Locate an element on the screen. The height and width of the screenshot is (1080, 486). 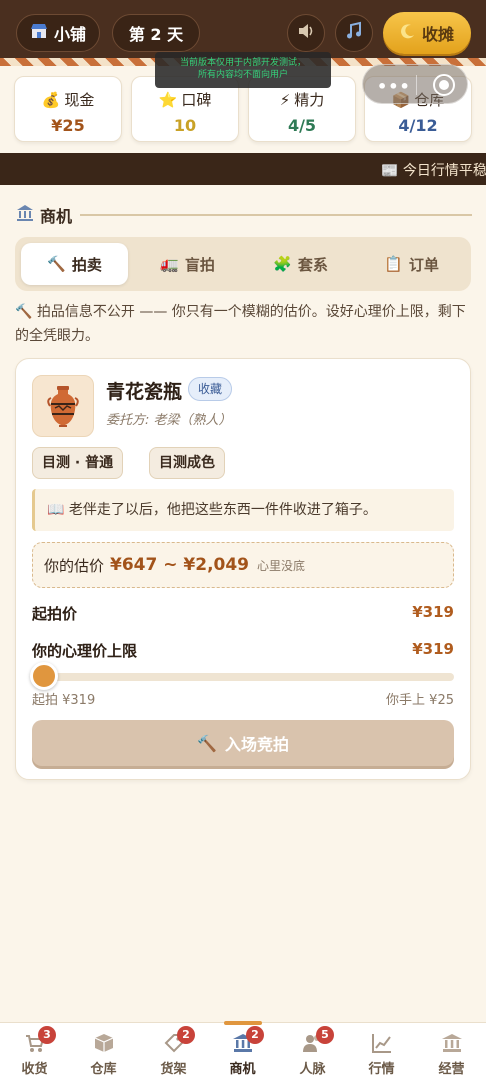
section-header: 商机 is located at coordinates (44, 215).